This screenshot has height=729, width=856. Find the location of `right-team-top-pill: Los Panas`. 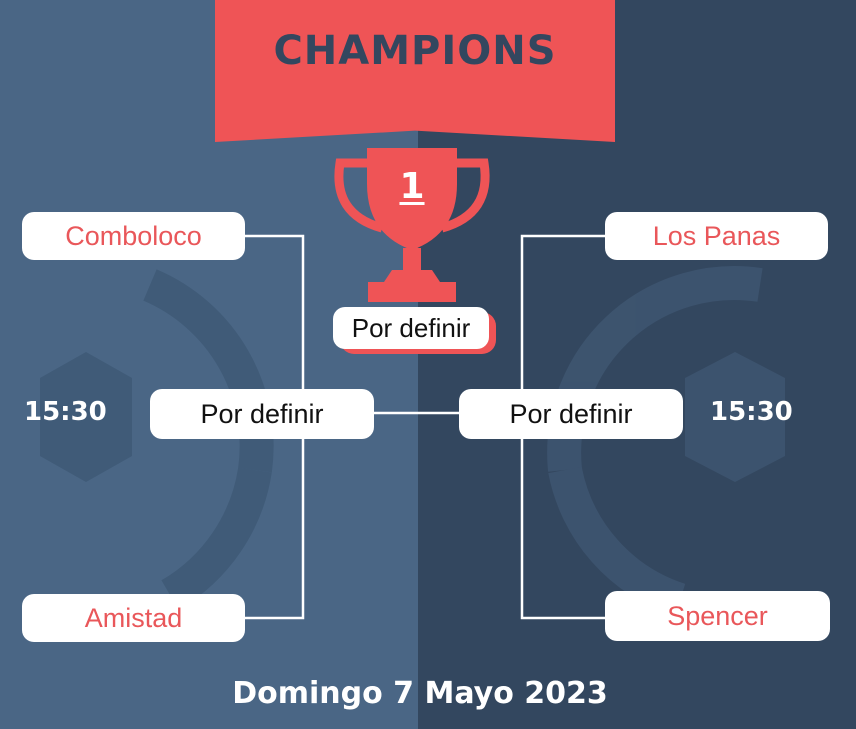

right-team-top-pill: Los Panas is located at coordinates (716, 236).